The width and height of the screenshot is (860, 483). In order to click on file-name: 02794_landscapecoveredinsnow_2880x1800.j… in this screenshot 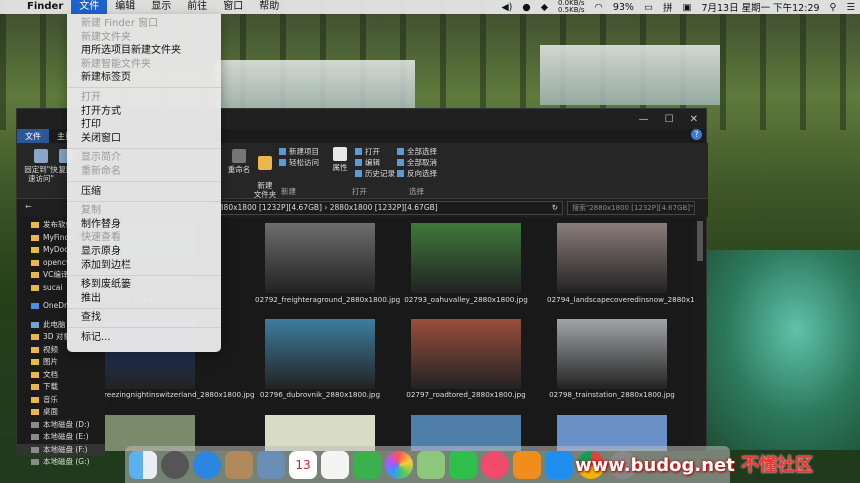, I will do `click(621, 299)`.